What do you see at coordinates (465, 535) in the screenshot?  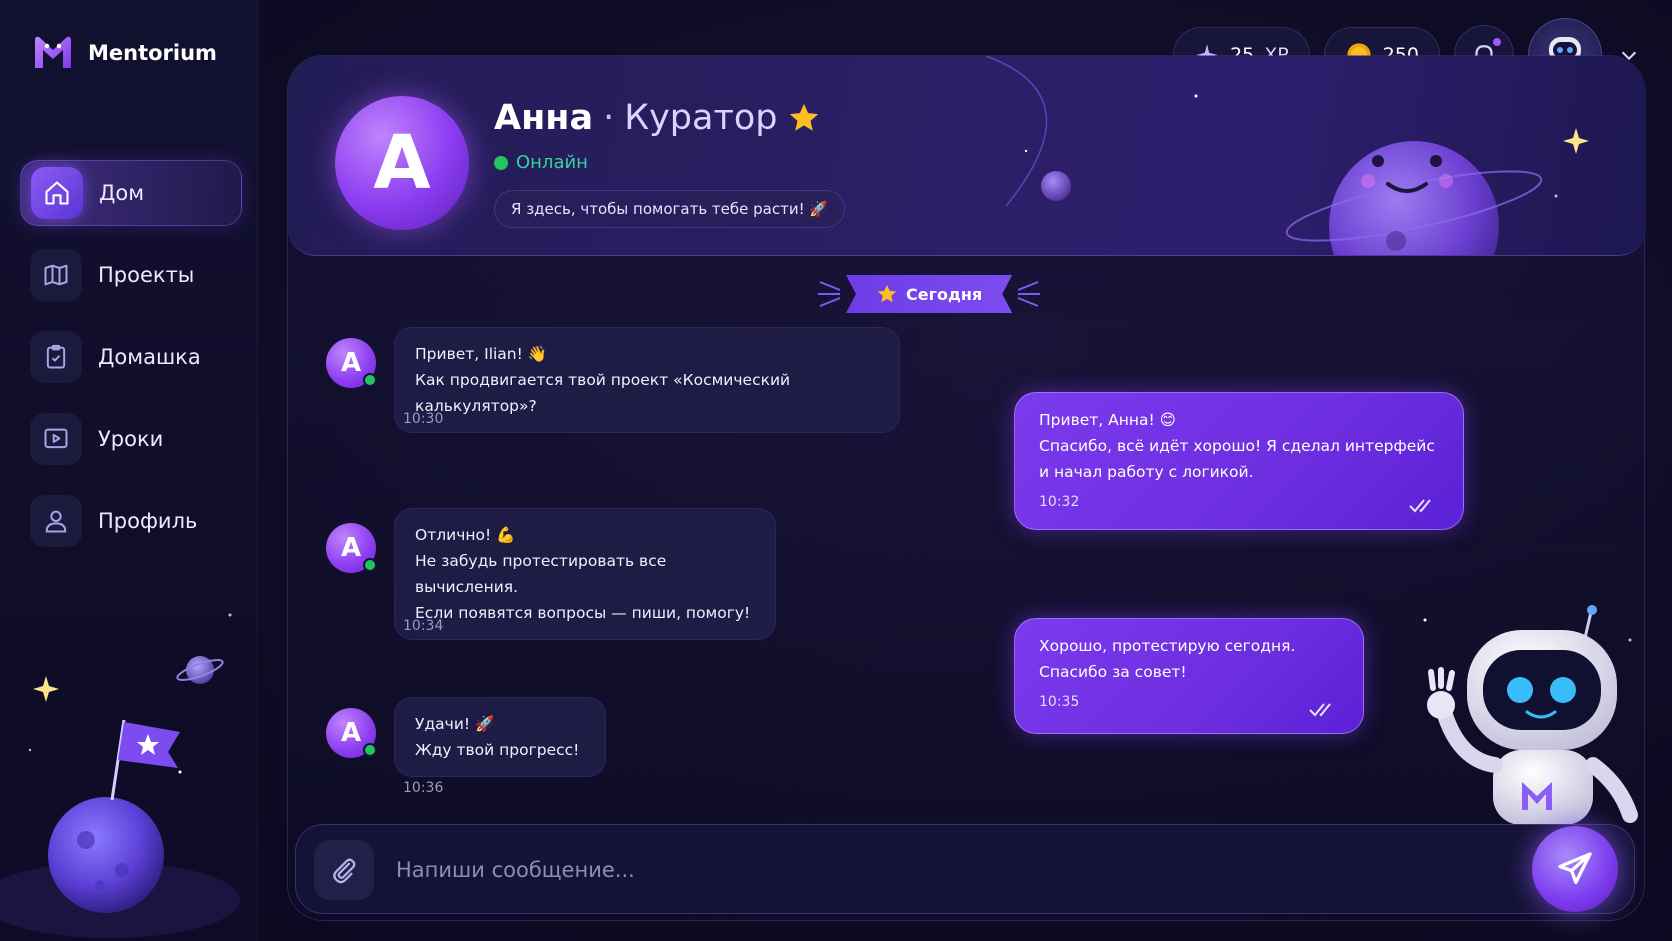 I see `message-line: Отлично! 💪` at bounding box center [465, 535].